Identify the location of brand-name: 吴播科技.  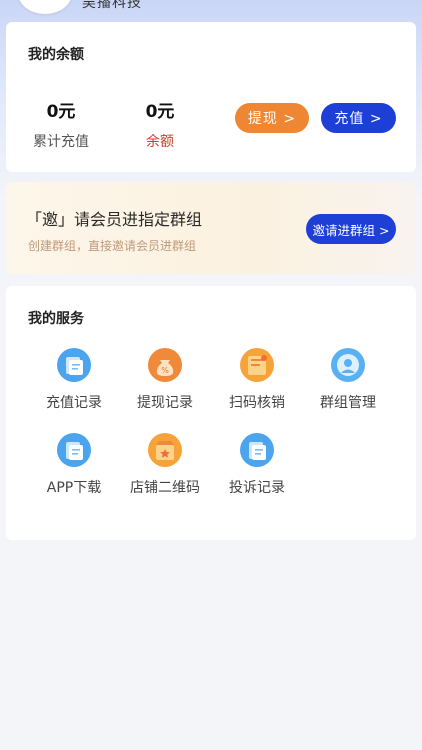
(112, 5).